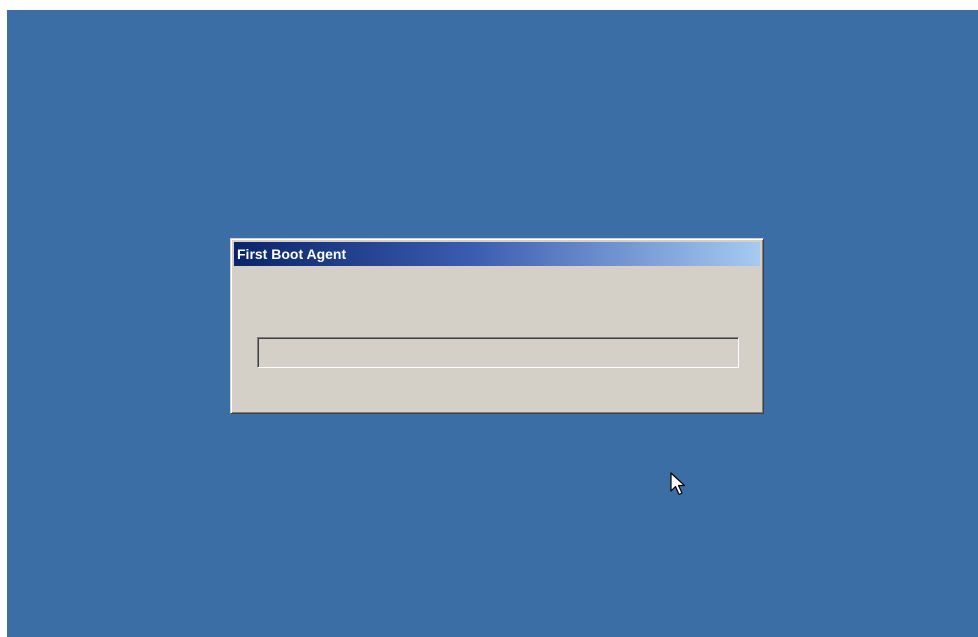  I want to click on dialog-title: First Boot Agent, so click(292, 254).